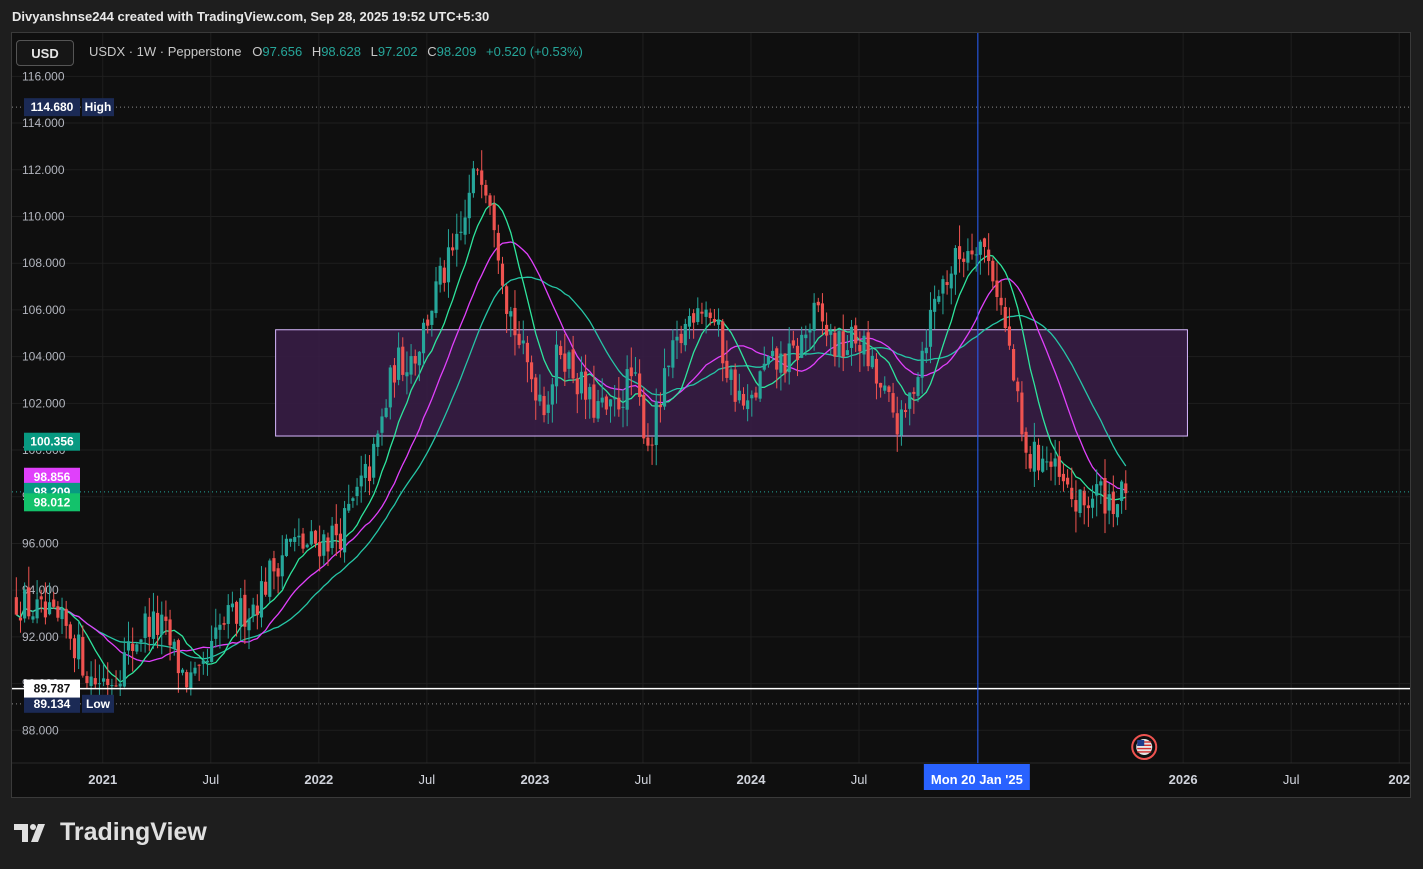  Describe the element at coordinates (52, 689) in the screenshot. I see `support-price-tag: 89.787` at that location.